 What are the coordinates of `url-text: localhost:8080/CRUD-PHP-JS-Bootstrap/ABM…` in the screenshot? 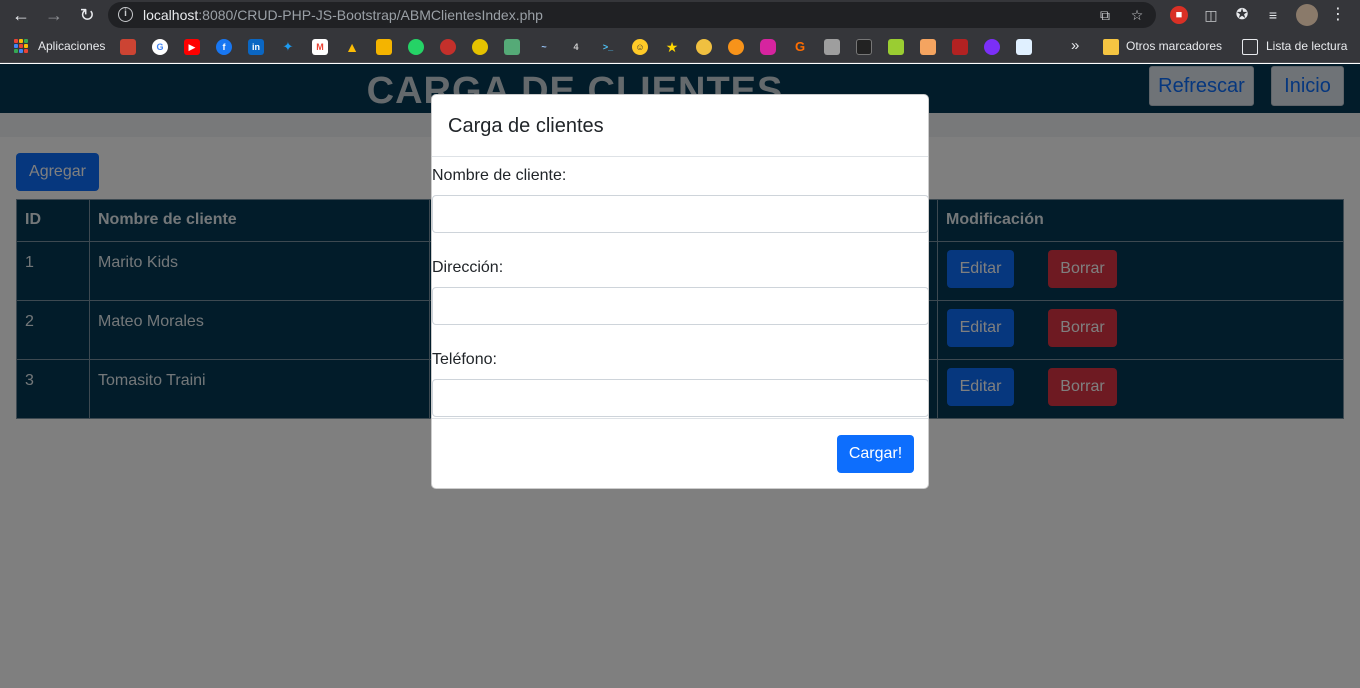 It's located at (343, 15).